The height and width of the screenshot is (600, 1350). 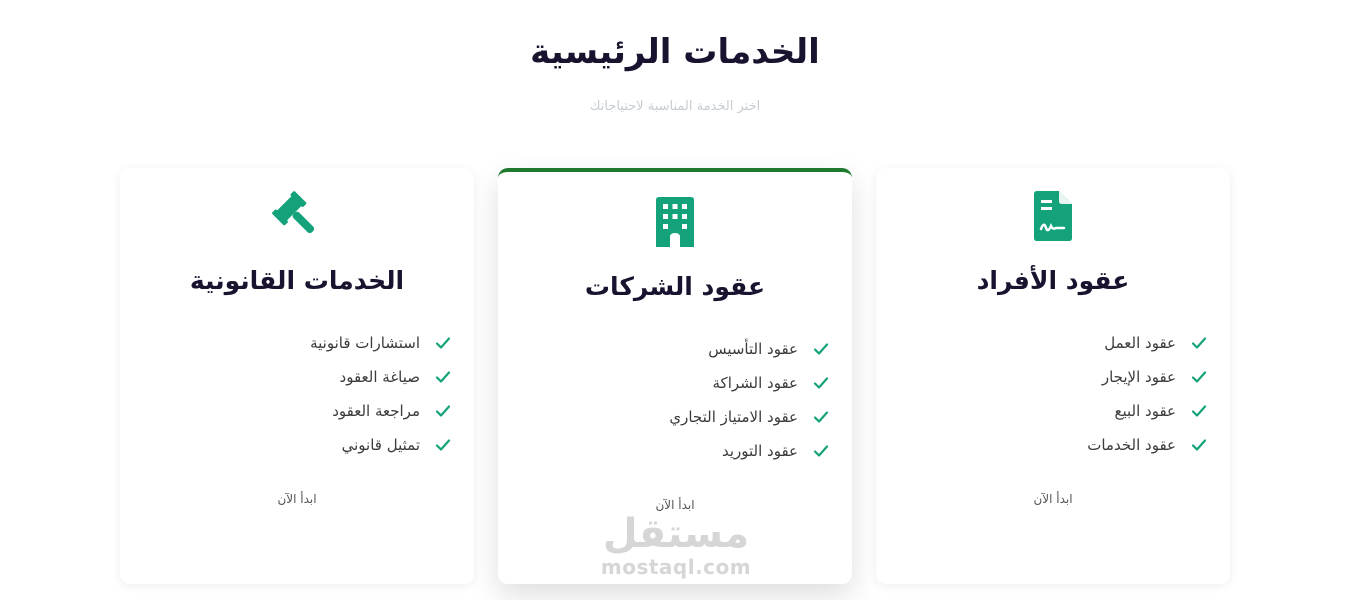 I want to click on feature-label: صياغة العقود, so click(x=379, y=377).